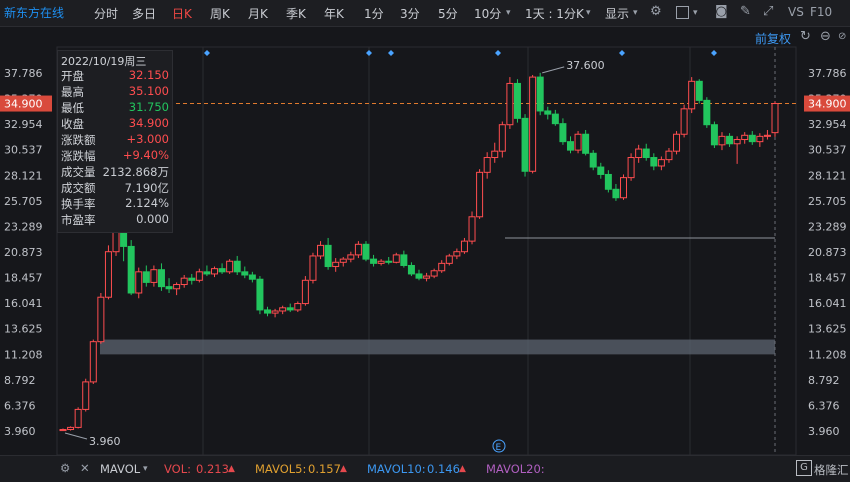 This screenshot has width=850, height=482. I want to click on tab-3min: 3分, so click(410, 13).